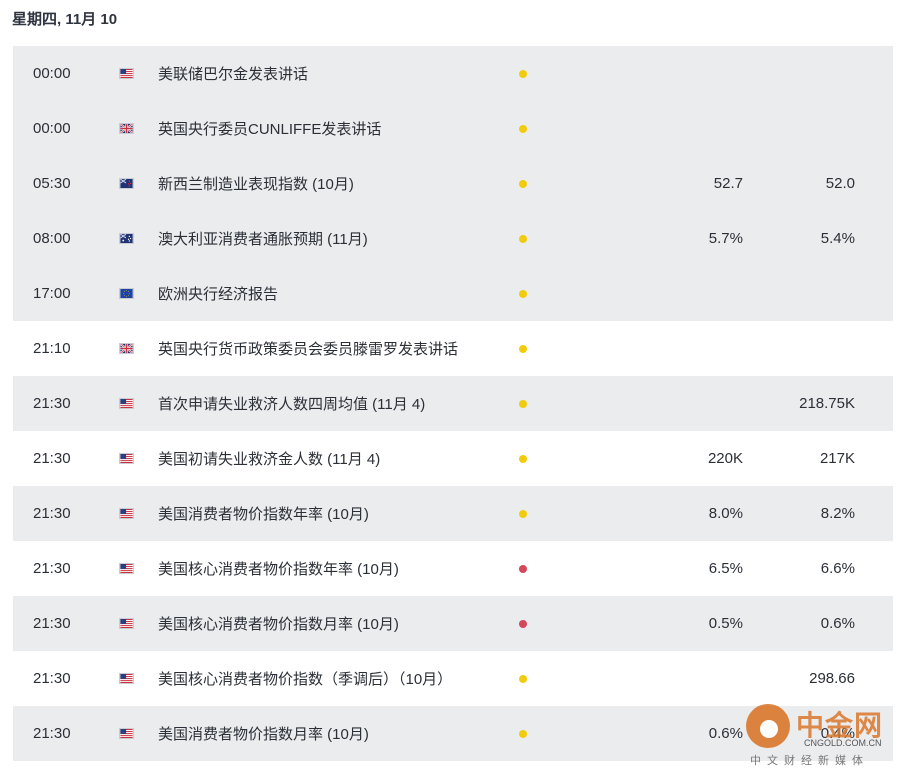 This screenshot has height=776, width=903. Describe the element at coordinates (453, 183) in the screenshot. I see `event-row: 05:30 新西兰制造业表现指数 (10月) 52.7 52.0` at that location.